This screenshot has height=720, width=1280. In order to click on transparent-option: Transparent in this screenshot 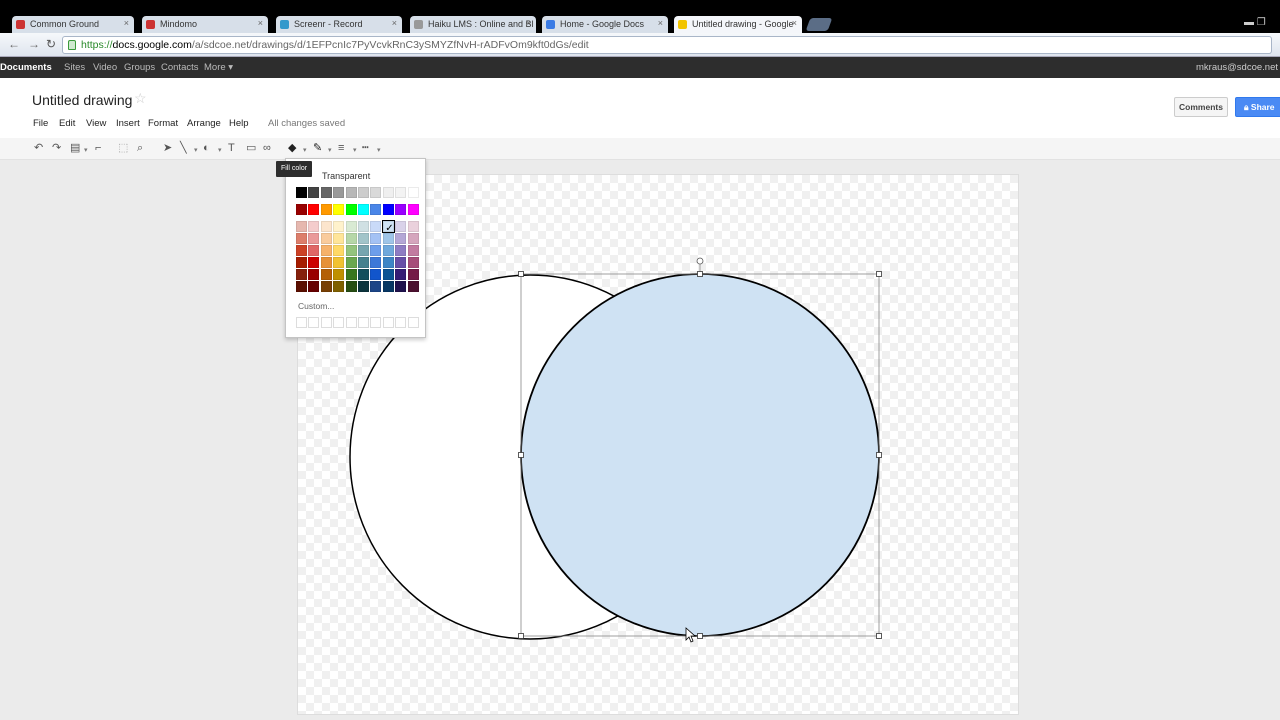, I will do `click(346, 176)`.